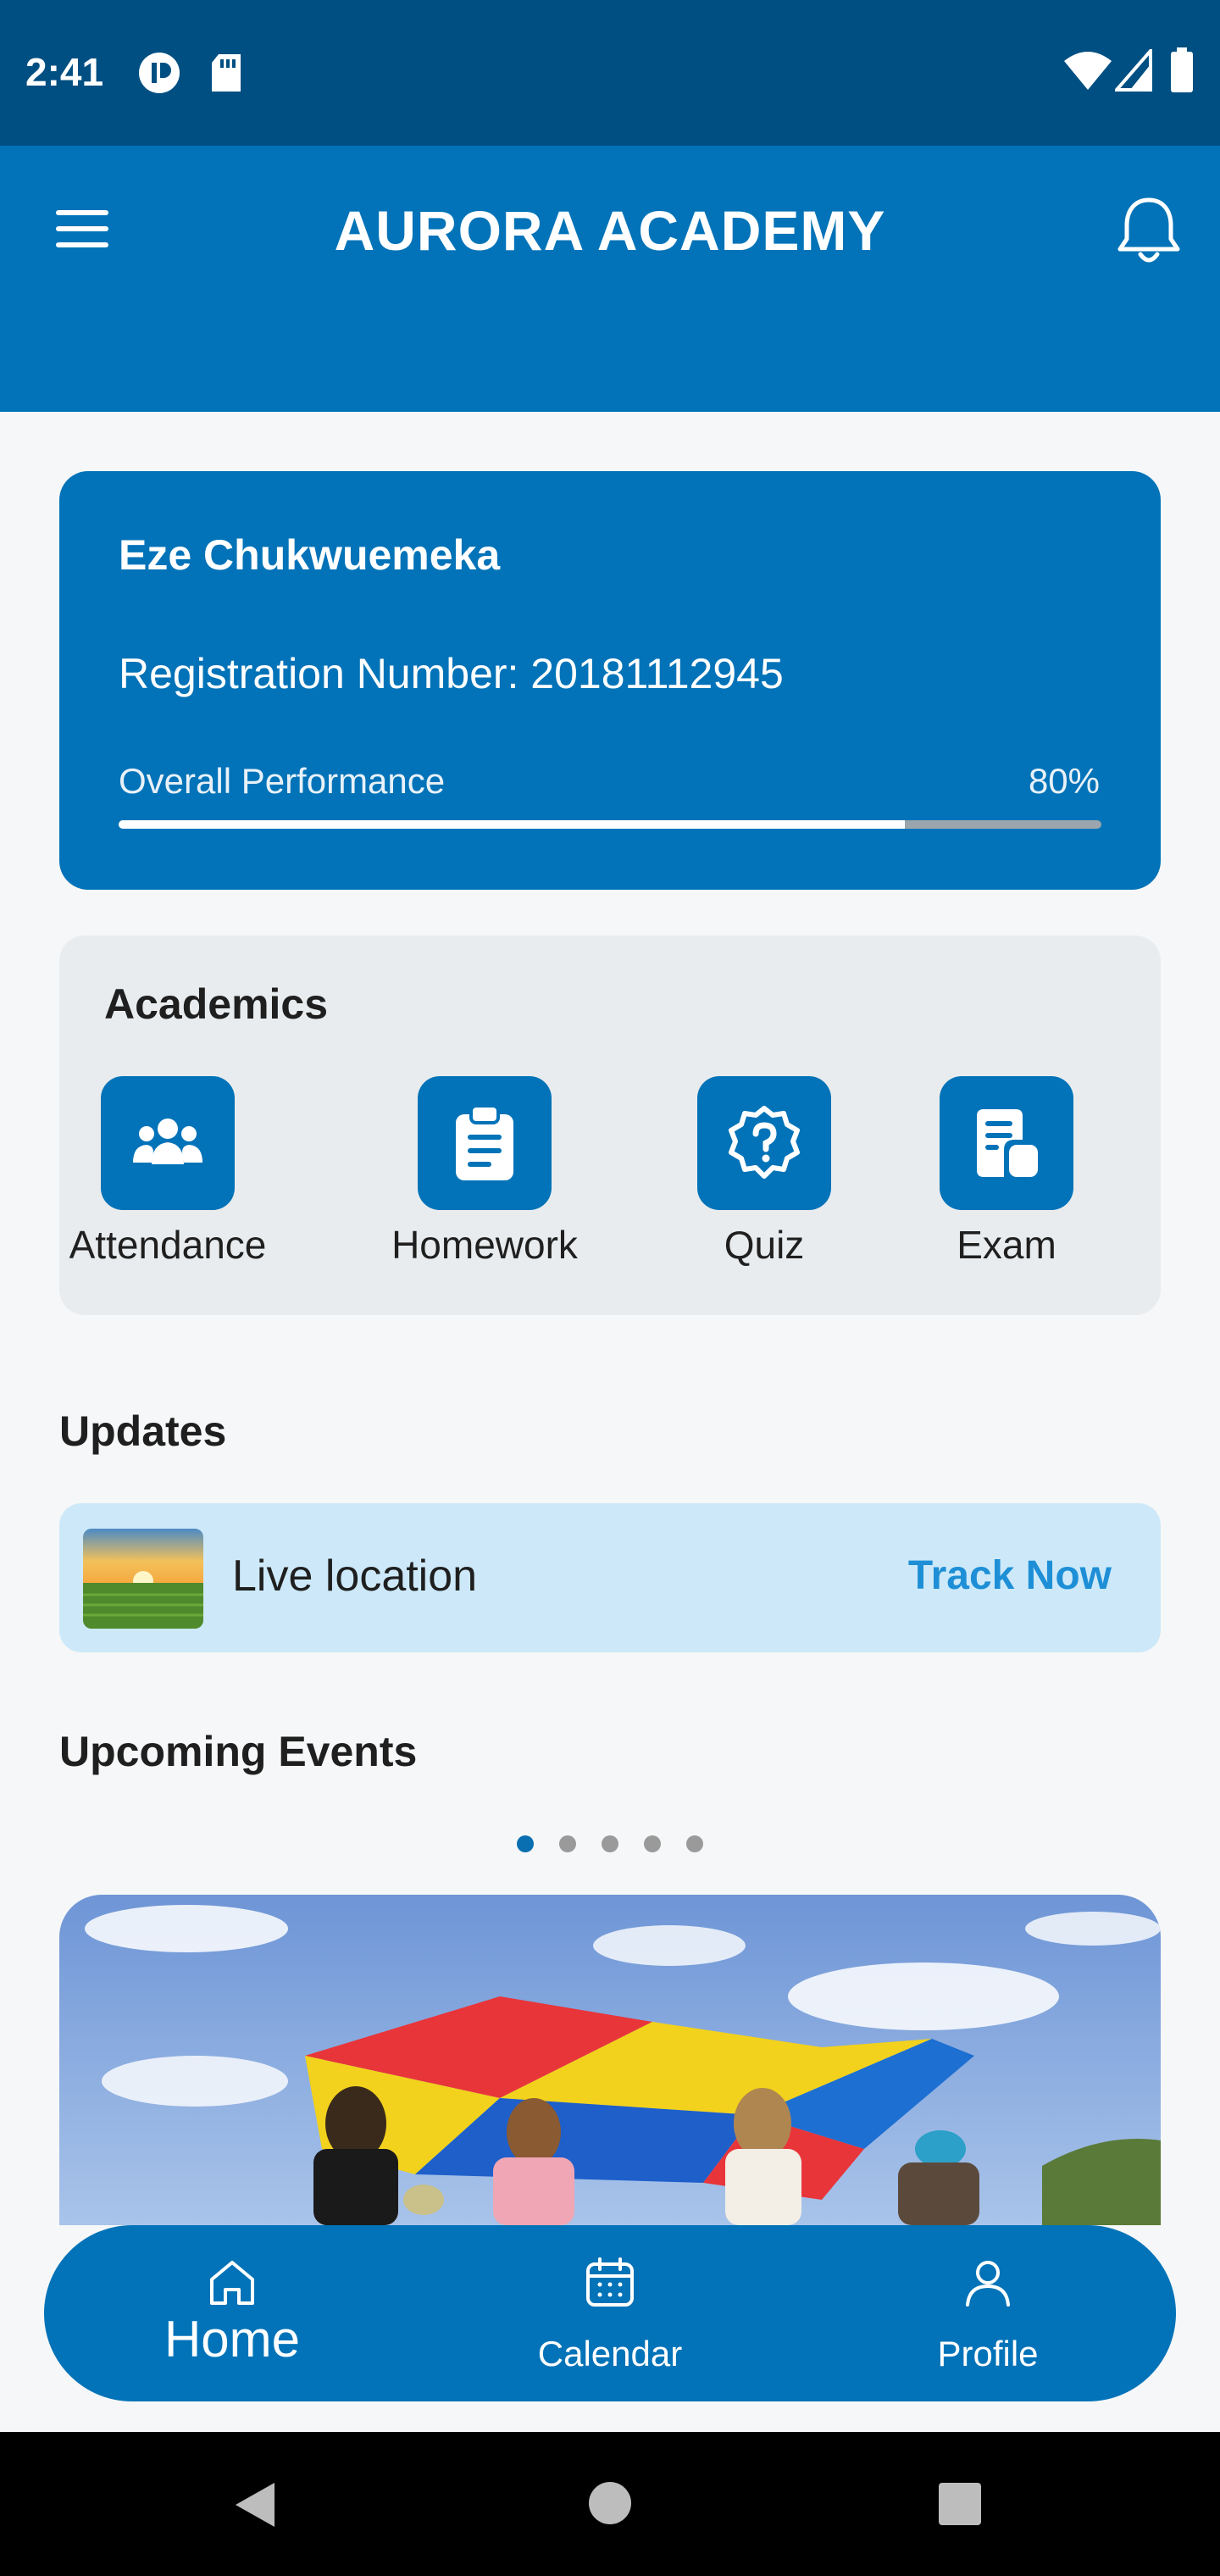 The width and height of the screenshot is (1220, 2576). Describe the element at coordinates (216, 1004) in the screenshot. I see `academics-title: Academics` at that location.